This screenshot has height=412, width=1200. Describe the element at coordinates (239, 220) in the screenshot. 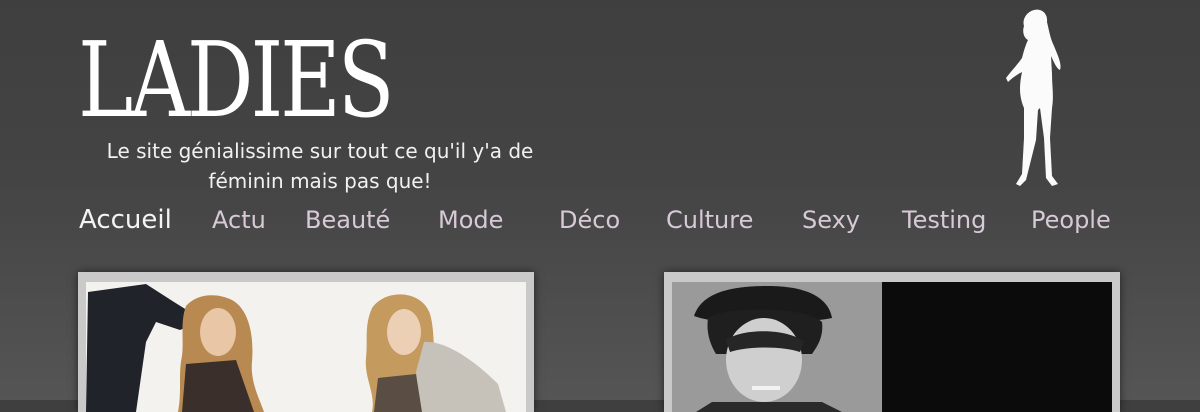

I see `nav-item-actu: Actu` at that location.